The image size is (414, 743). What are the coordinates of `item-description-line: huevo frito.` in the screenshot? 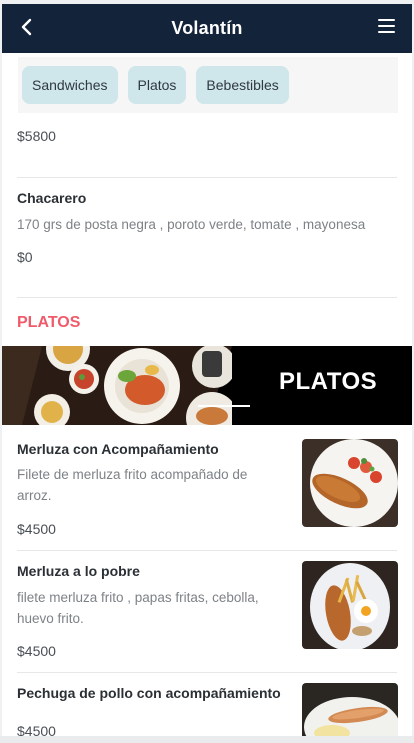 It's located at (50, 618).